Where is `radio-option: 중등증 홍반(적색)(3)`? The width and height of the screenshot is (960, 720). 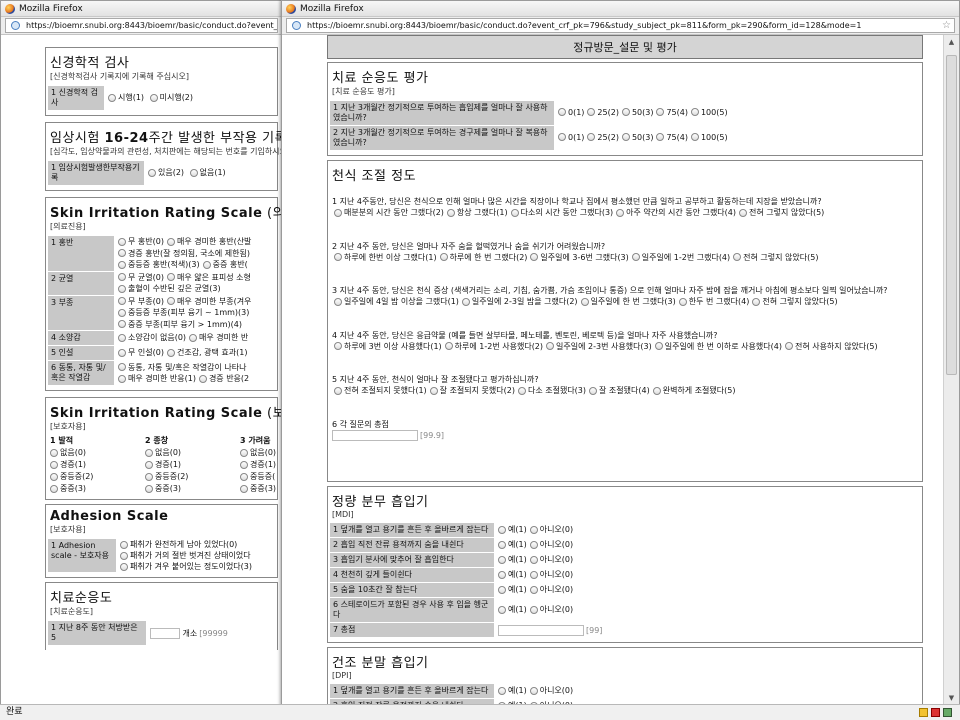 radio-option: 중등증 홍반(적색)(3) is located at coordinates (159, 264).